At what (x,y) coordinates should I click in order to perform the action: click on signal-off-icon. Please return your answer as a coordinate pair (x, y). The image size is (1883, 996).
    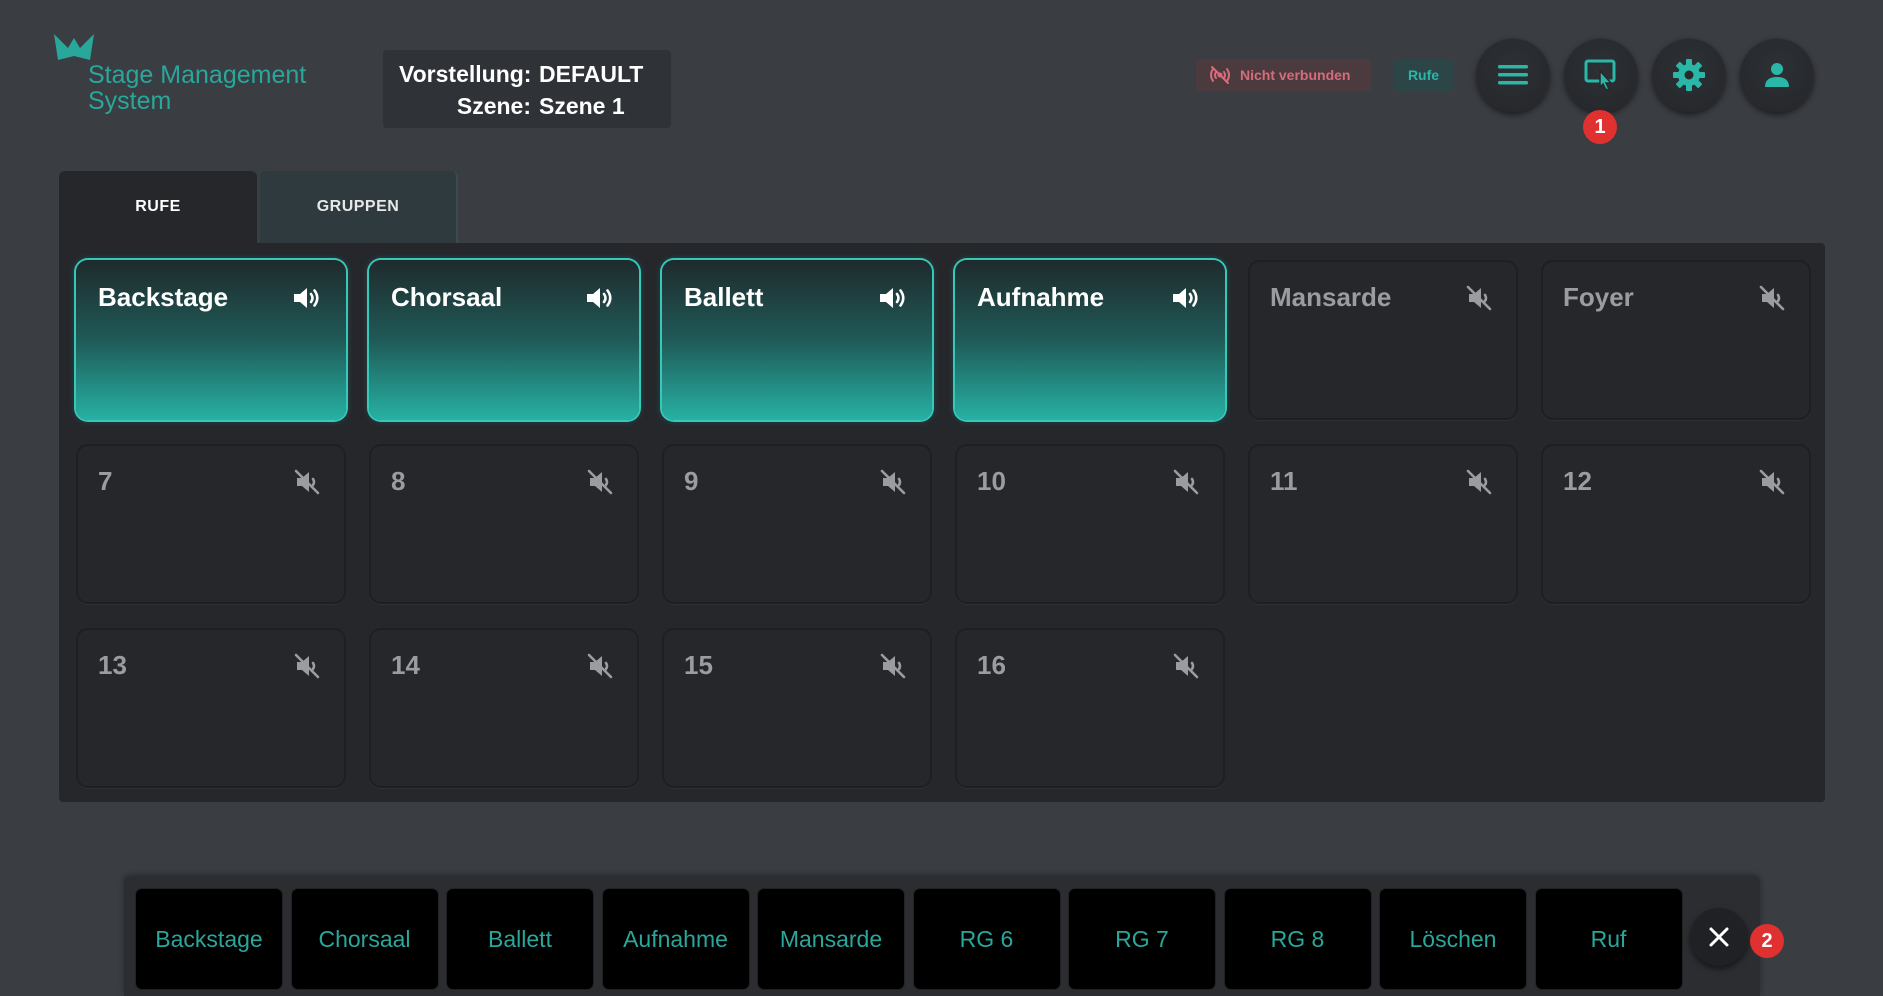
    Looking at the image, I should click on (1220, 75).